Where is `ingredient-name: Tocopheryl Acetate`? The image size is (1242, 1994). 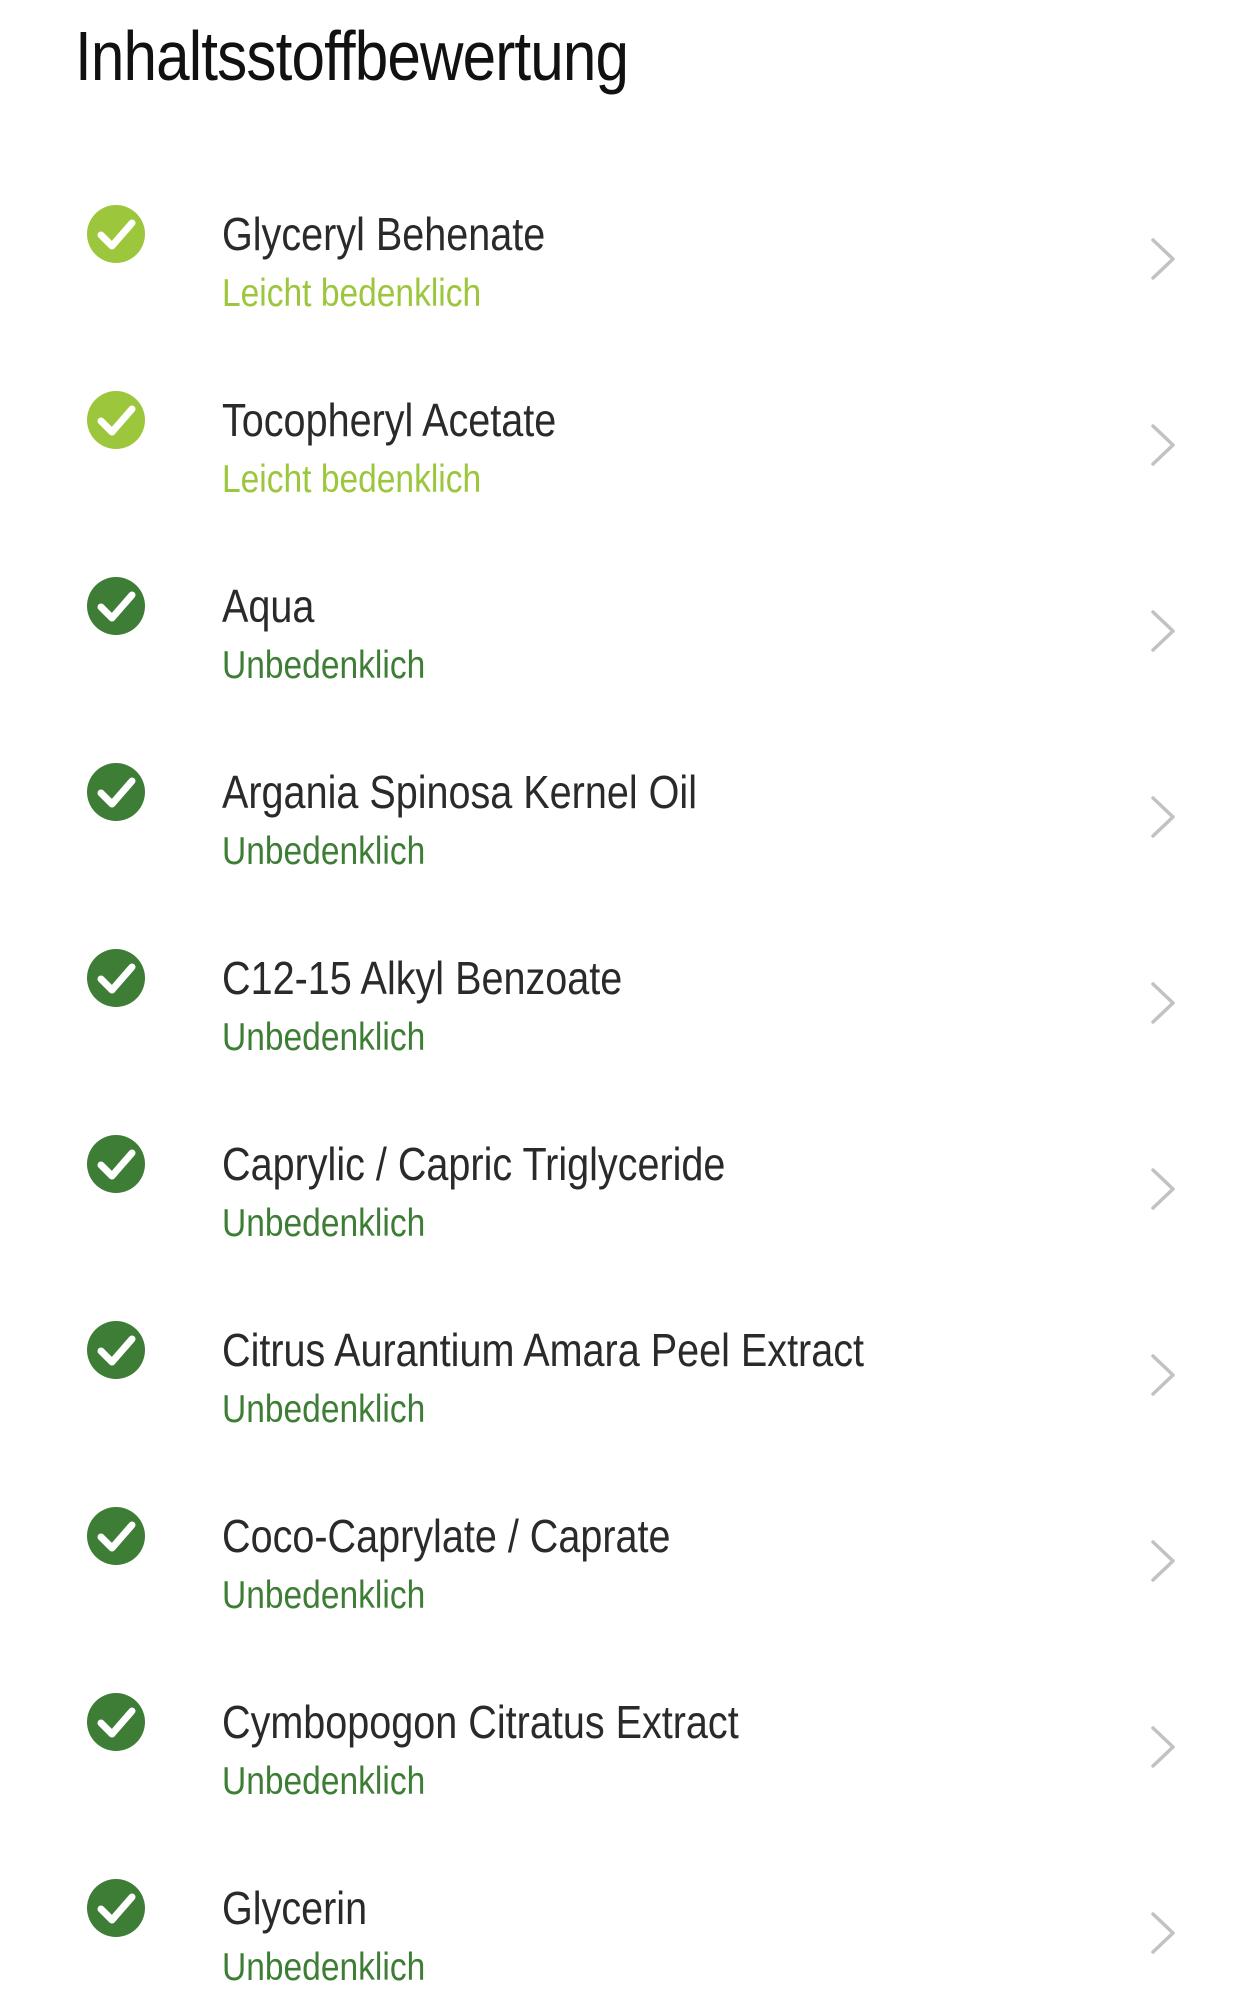 ingredient-name: Tocopheryl Acetate is located at coordinates (389, 420).